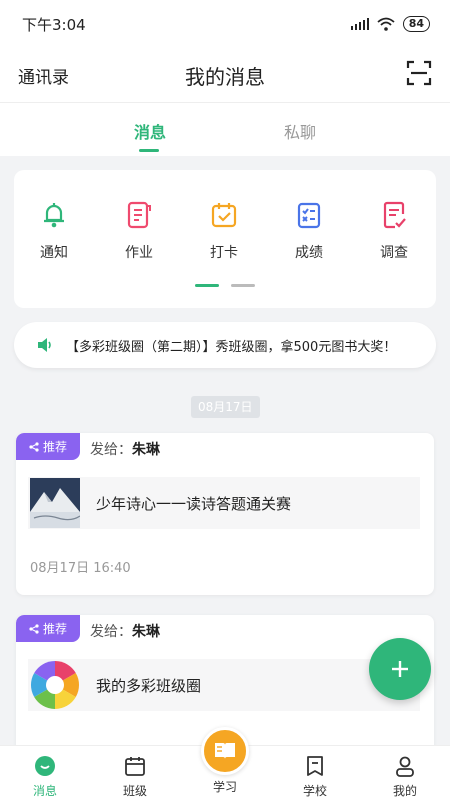 The width and height of the screenshot is (450, 800). I want to click on tab-indicator, so click(149, 150).